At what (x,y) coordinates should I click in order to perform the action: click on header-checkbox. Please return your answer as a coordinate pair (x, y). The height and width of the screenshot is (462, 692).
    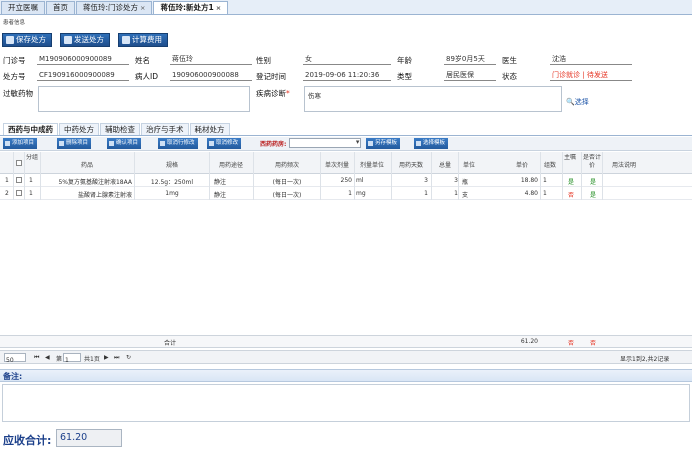
    Looking at the image, I should click on (19, 164).